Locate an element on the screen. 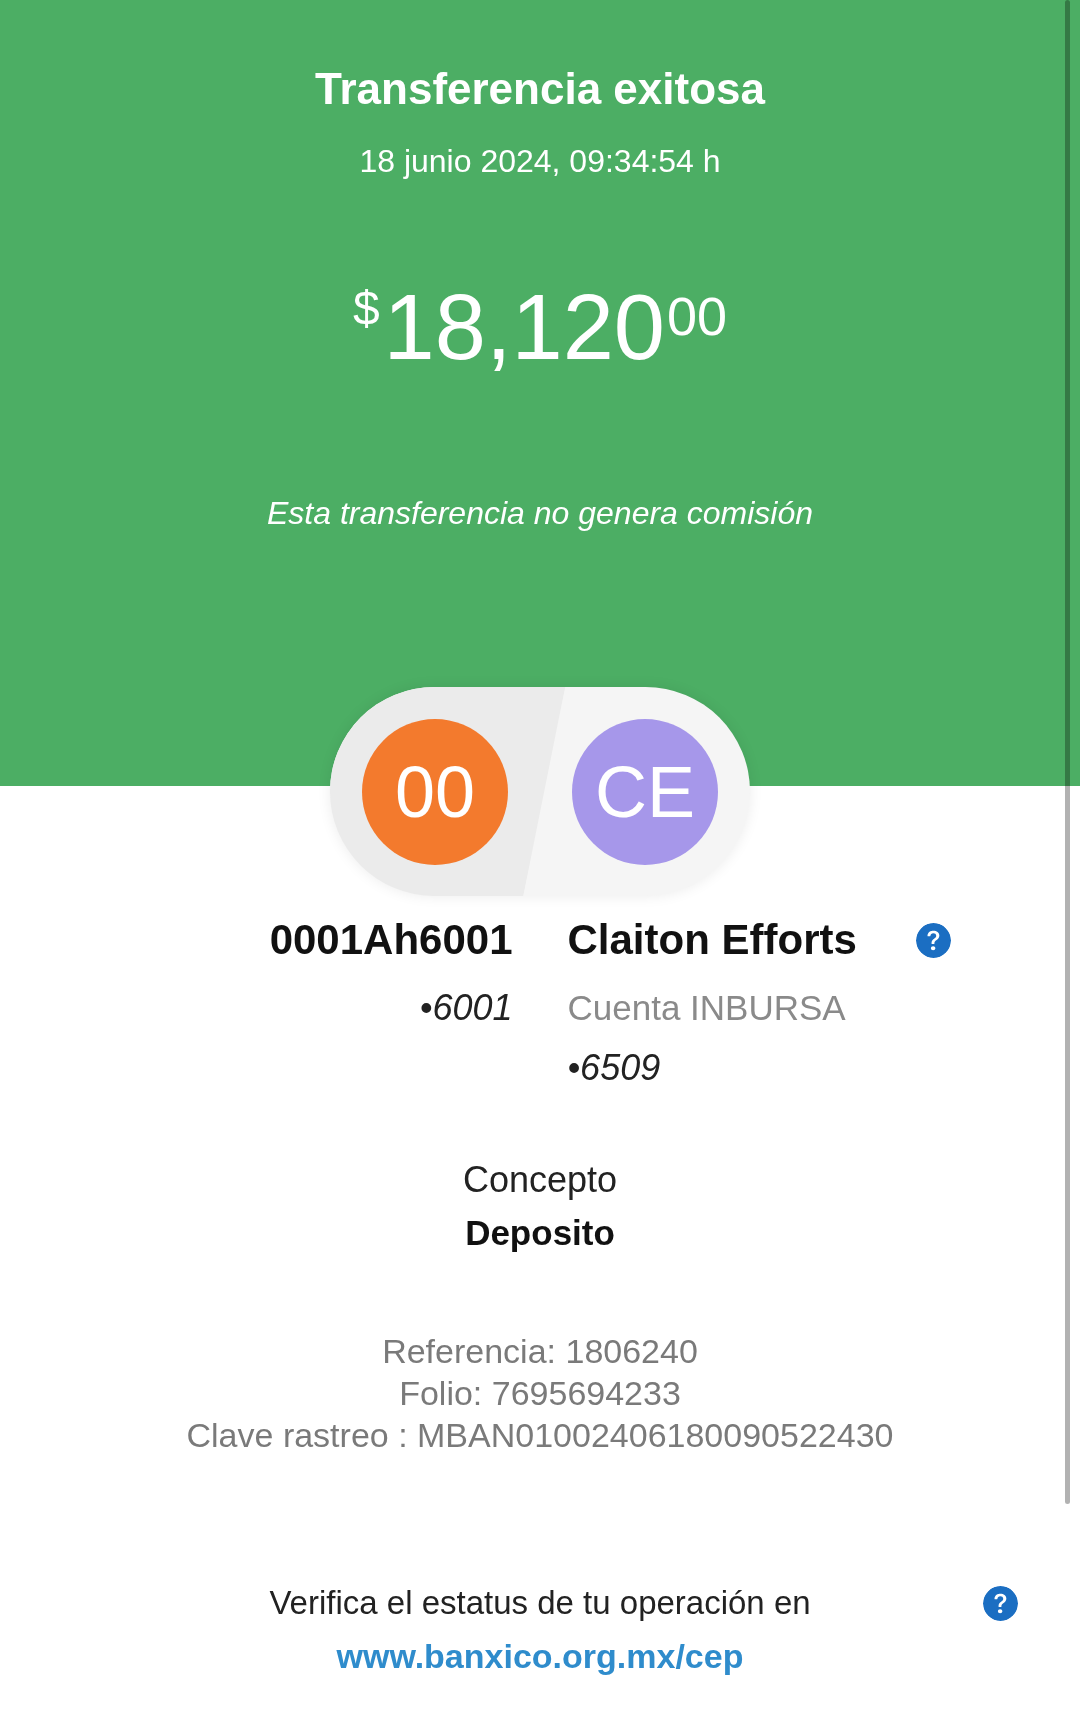 The height and width of the screenshot is (1709, 1080). verify-link: www.banxico.org.mx/cep is located at coordinates (540, 1656).